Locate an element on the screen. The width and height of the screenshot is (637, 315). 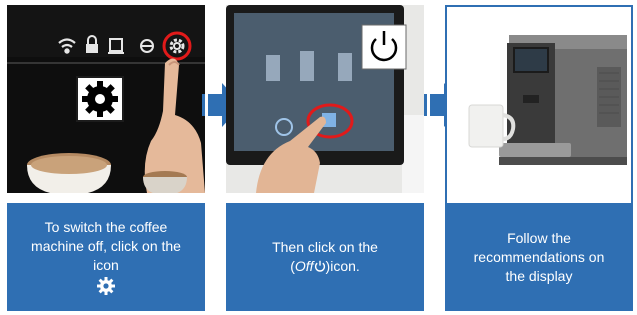
step-2-caption: Then click on the (Off )icon. is located at coordinates (325, 257).